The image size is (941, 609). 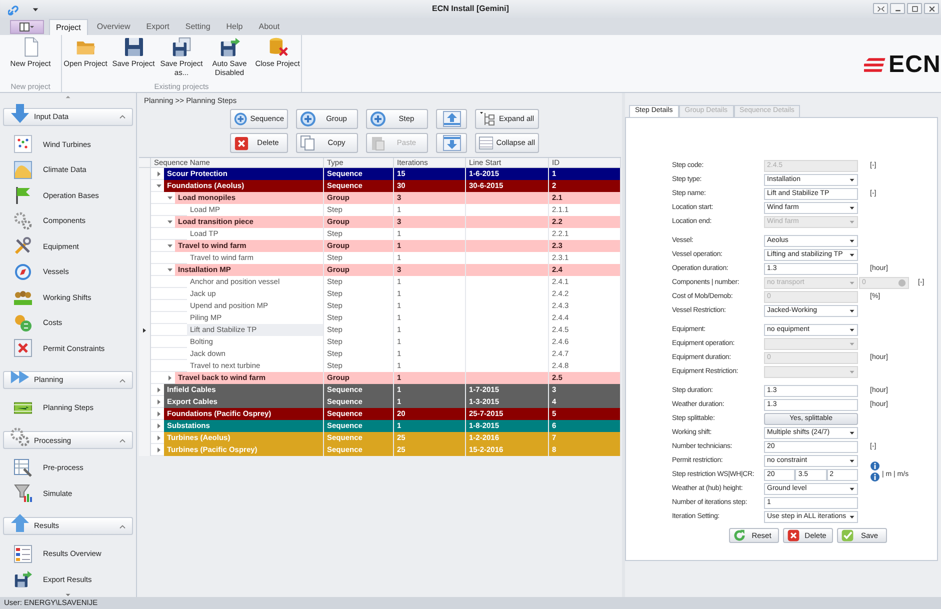 What do you see at coordinates (23, 348) in the screenshot?
I see `document-cross-icon` at bounding box center [23, 348].